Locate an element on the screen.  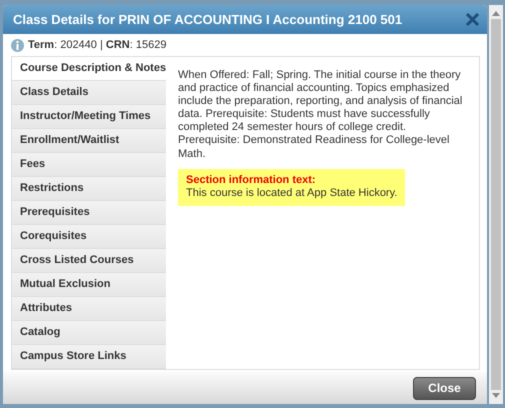
scroll-up-icon is located at coordinates (496, 13).